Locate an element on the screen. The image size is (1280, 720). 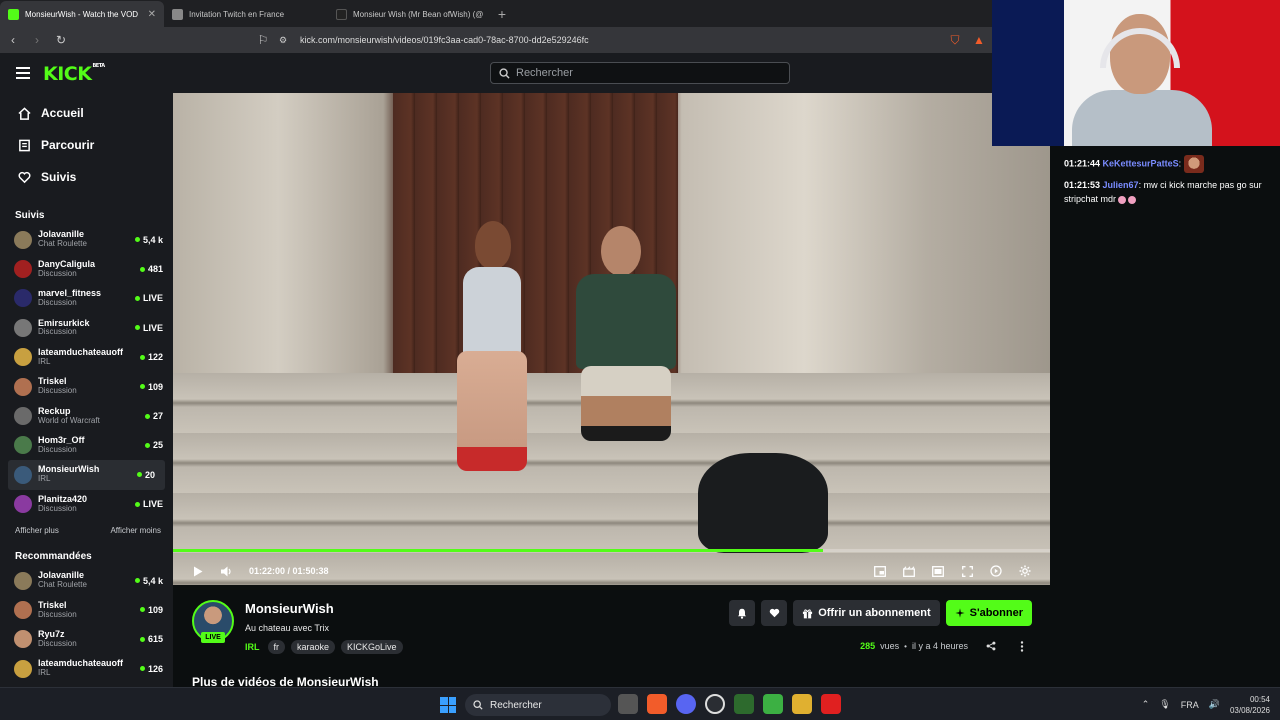
site-header: KICKBETA Rechercher is located at coordinates (496, 73).